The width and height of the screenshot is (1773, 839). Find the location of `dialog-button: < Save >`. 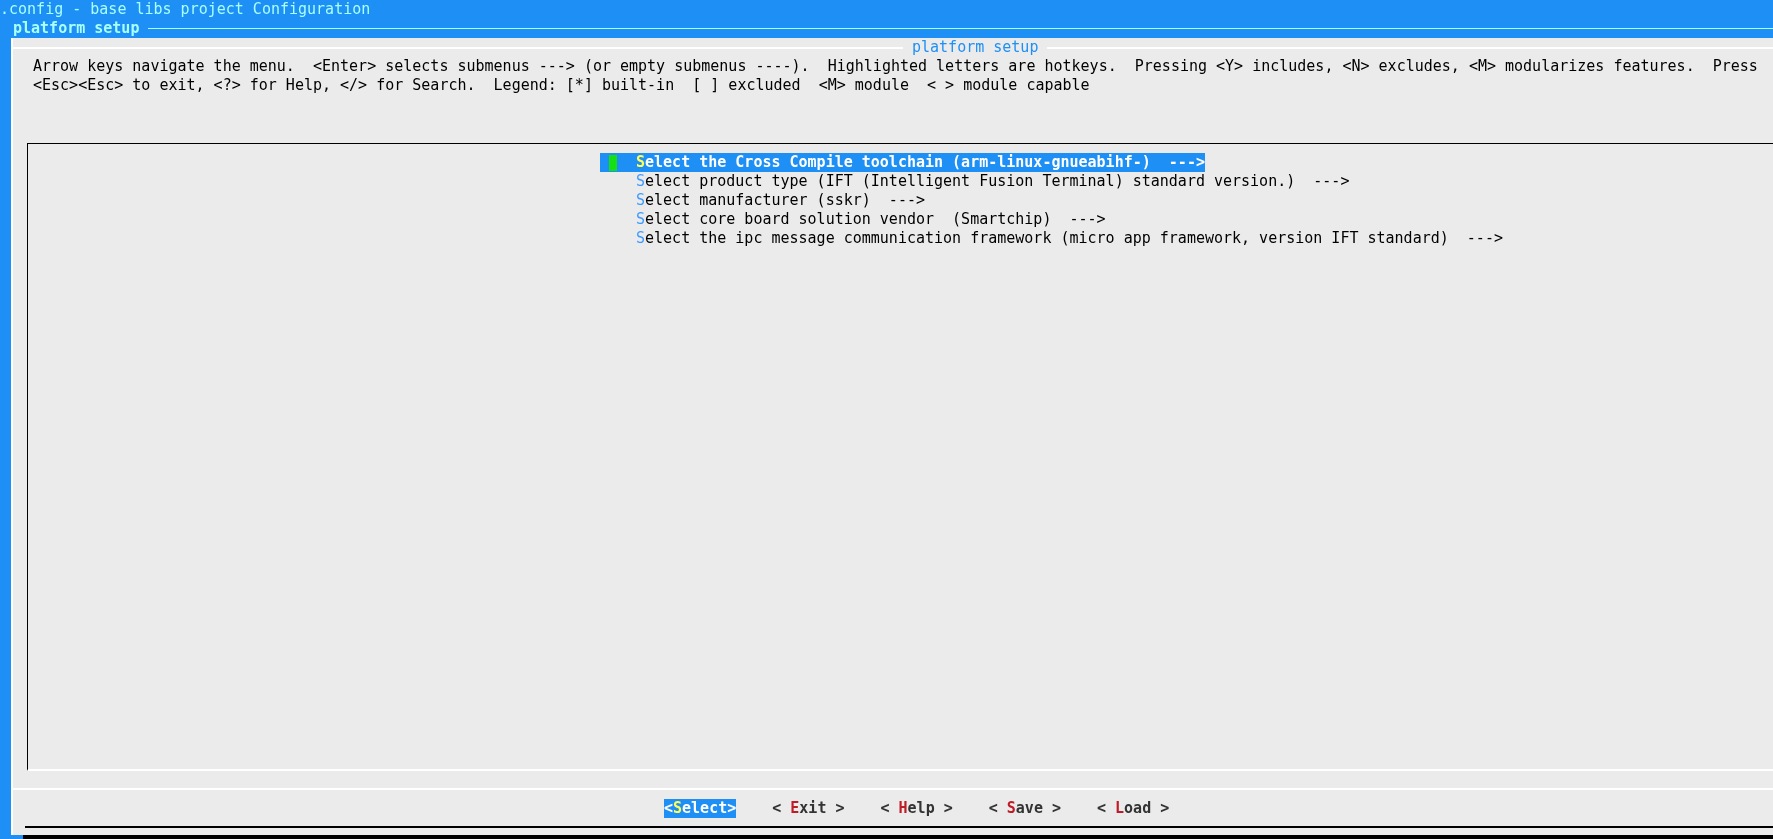

dialog-button: < Save > is located at coordinates (1024, 808).